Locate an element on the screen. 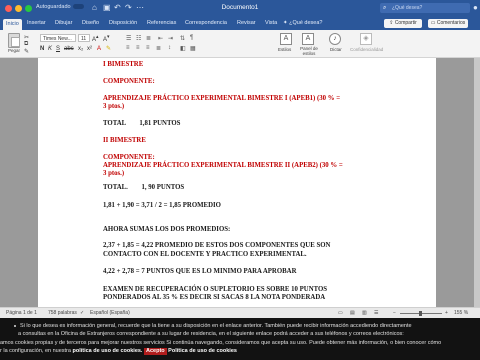  tab-tell-me-label: ¿Qué desea? is located at coordinates (306, 23).